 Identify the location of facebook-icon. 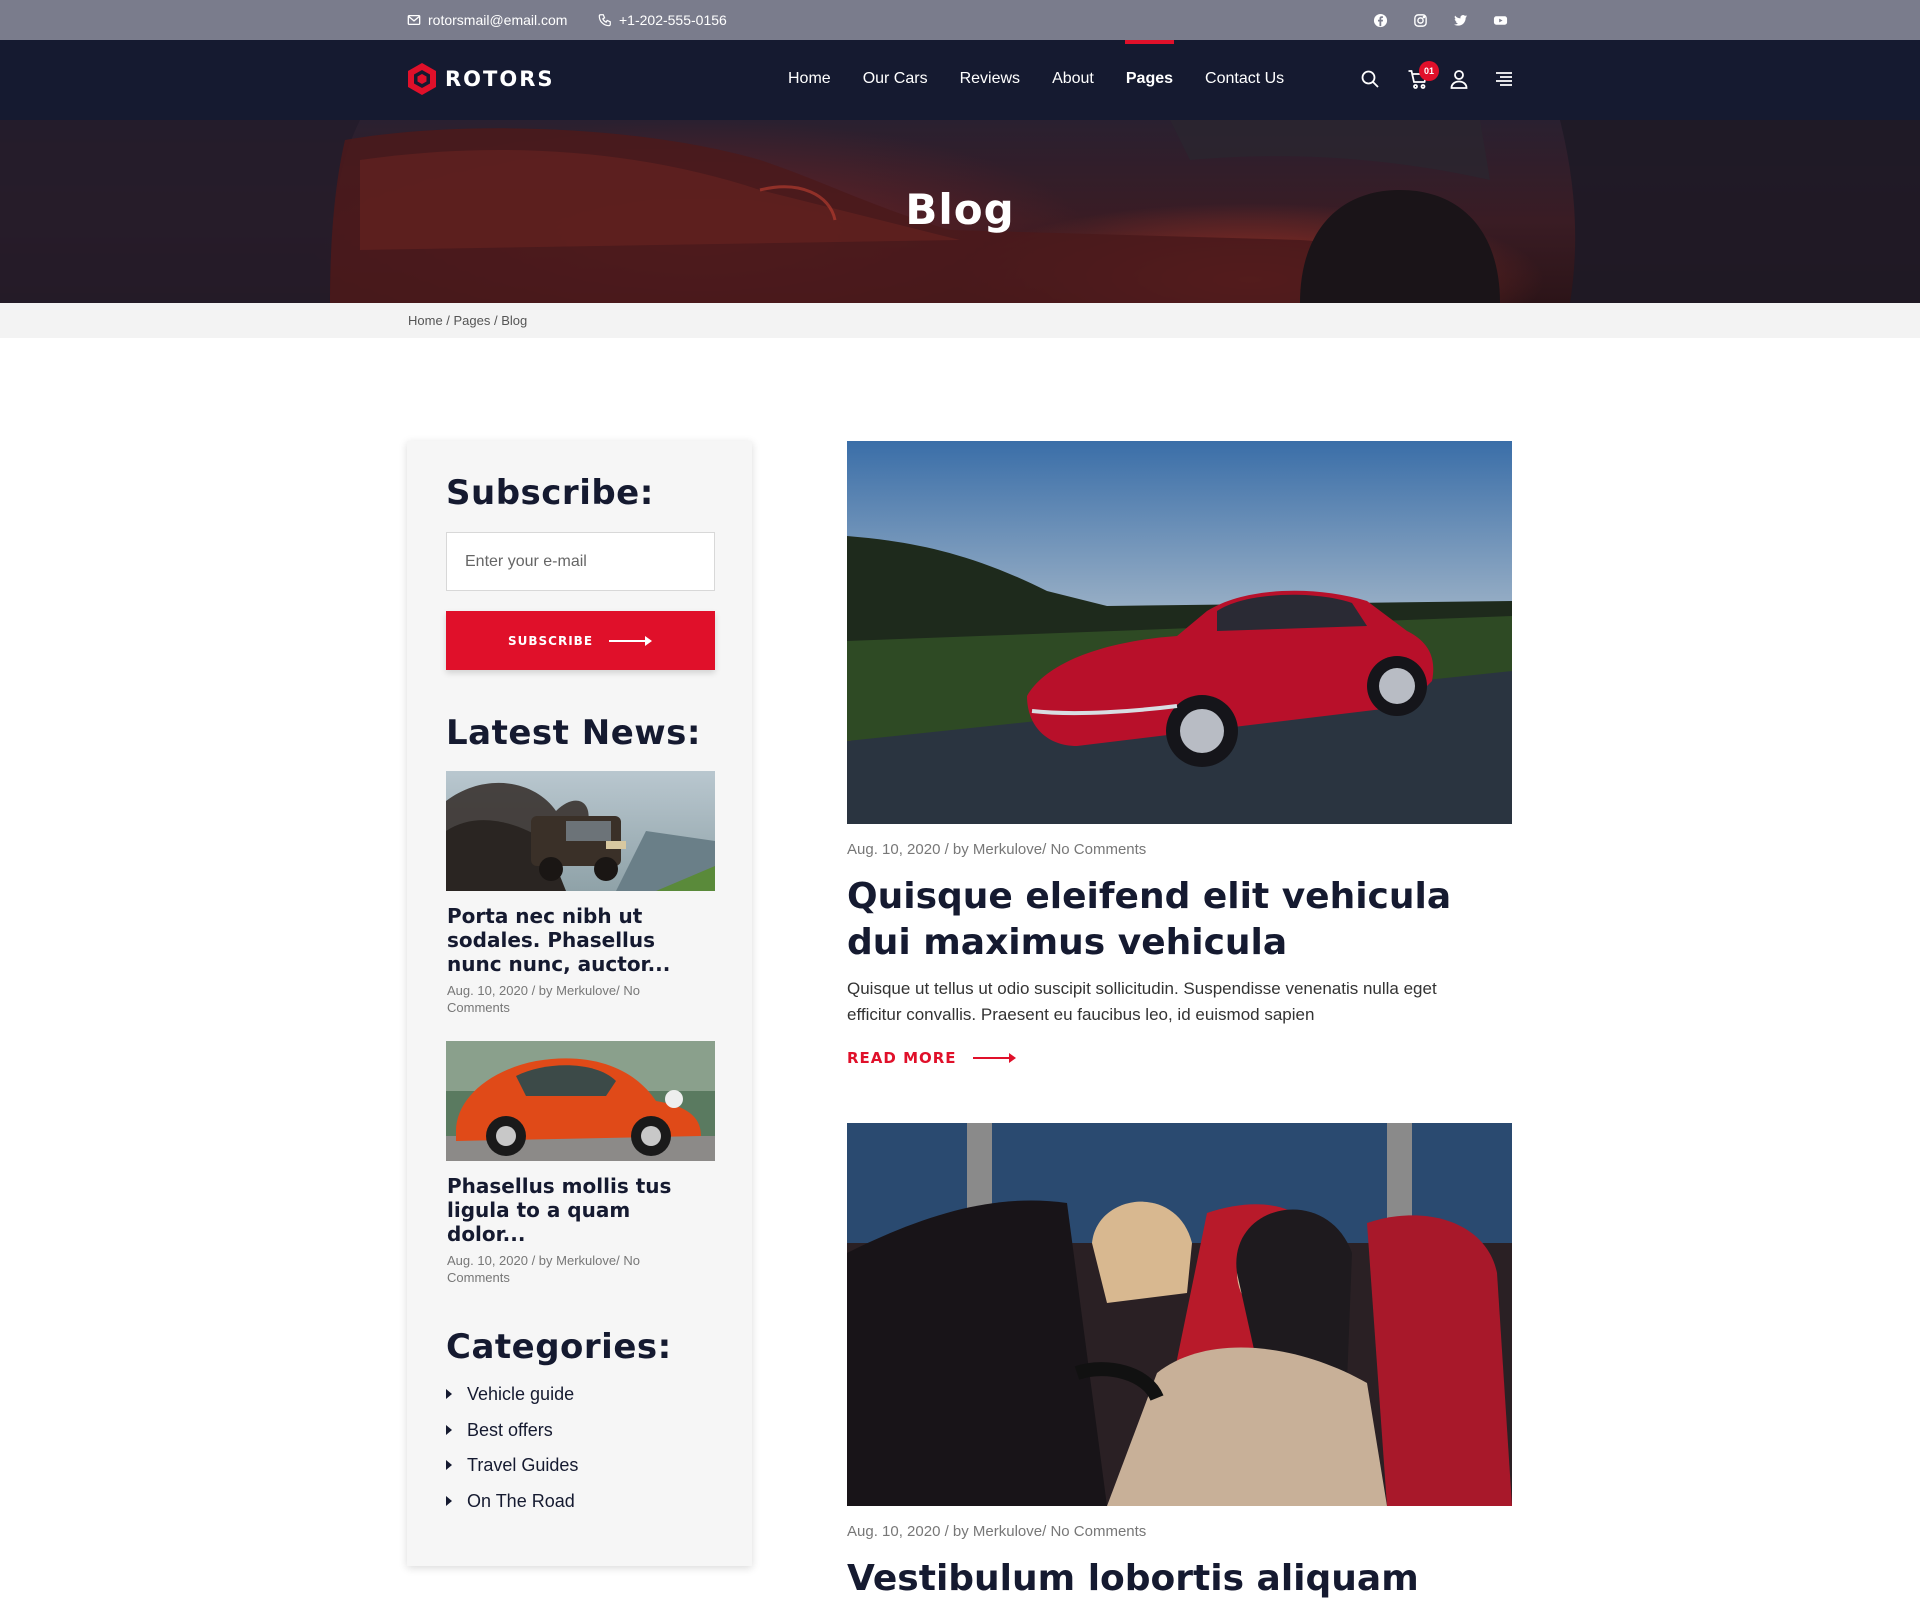
(1380, 20).